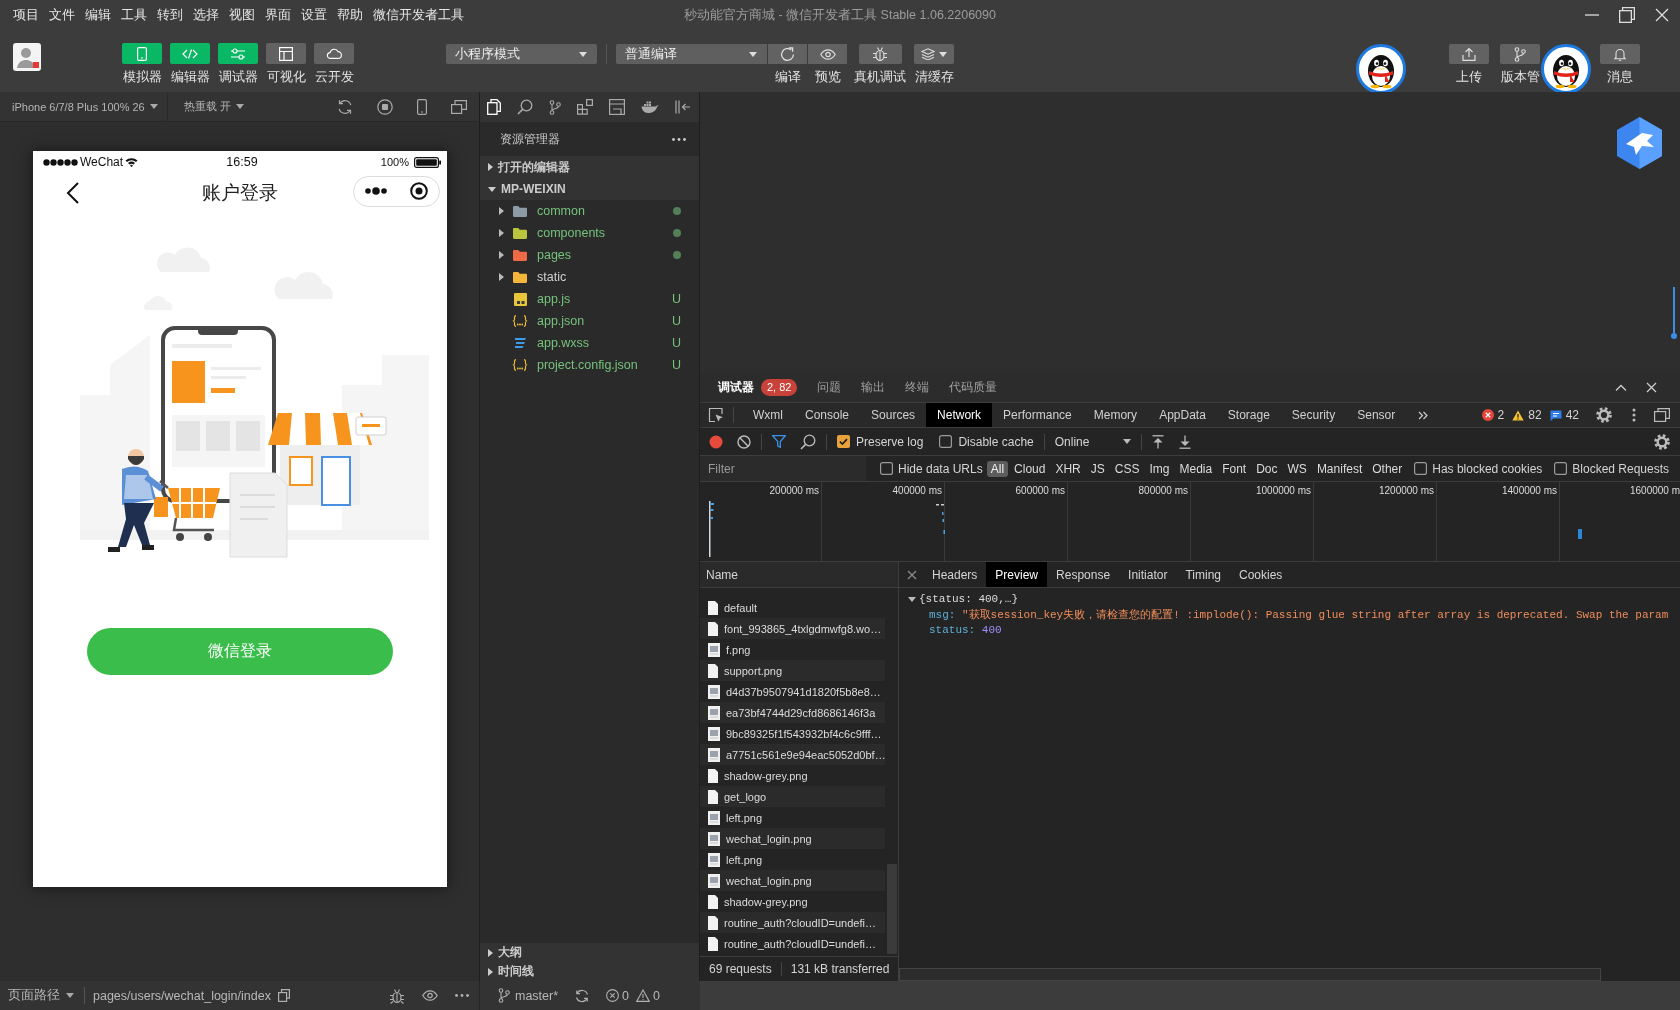 Image resolution: width=1680 pixels, height=1010 pixels. What do you see at coordinates (1520, 54) in the screenshot?
I see `version-button` at bounding box center [1520, 54].